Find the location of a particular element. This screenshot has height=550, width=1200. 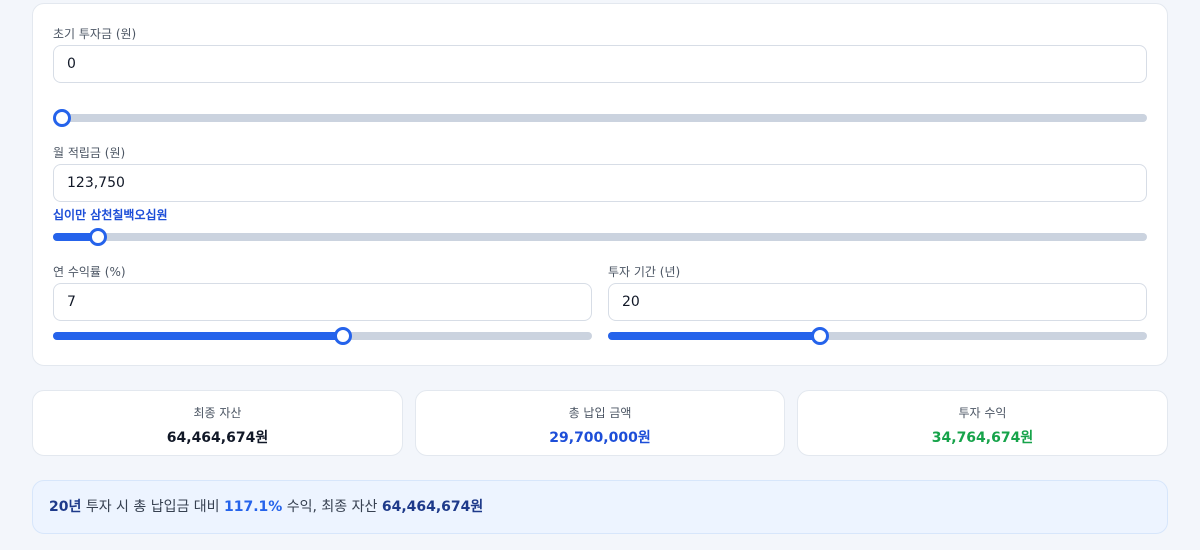

monthly-deposit-slider is located at coordinates (600, 237).